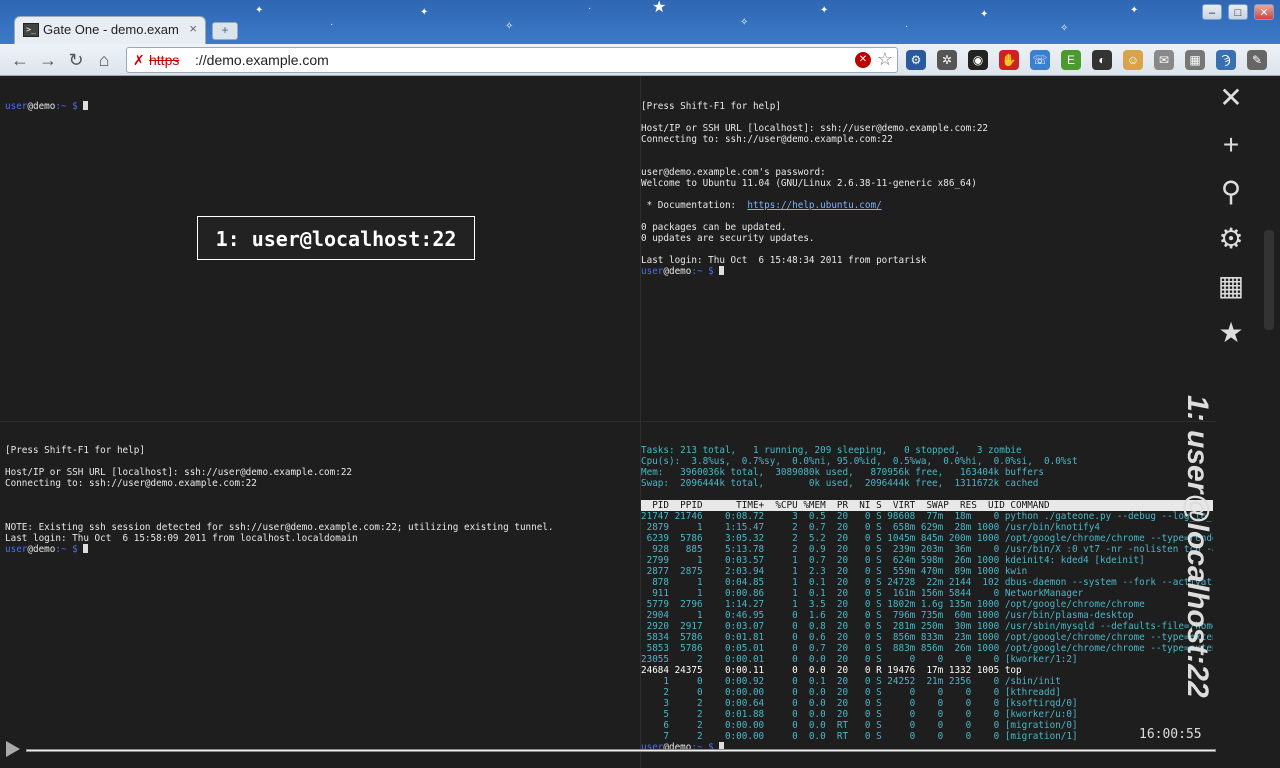  I want to click on pane-divider-horizontal, so click(608, 421).